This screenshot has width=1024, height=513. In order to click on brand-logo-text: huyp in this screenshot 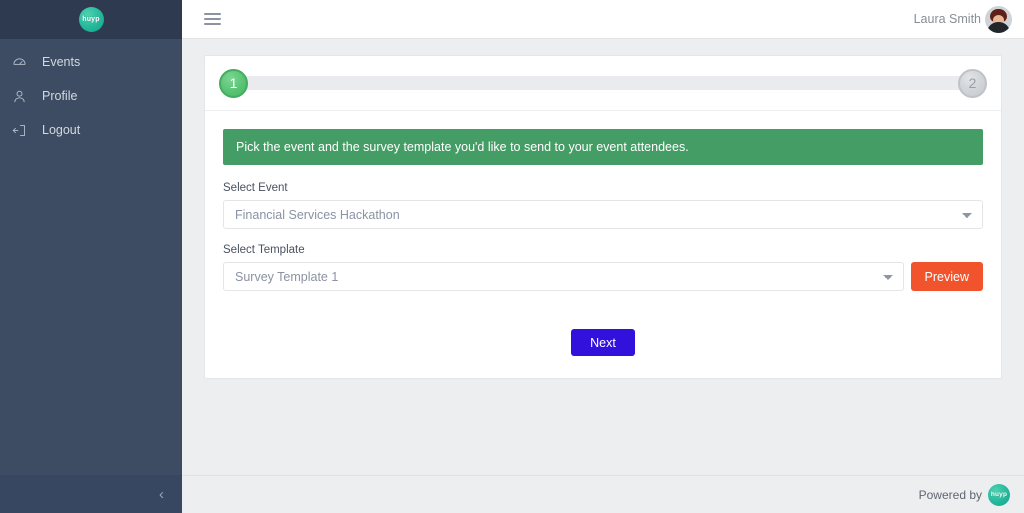, I will do `click(91, 19)`.